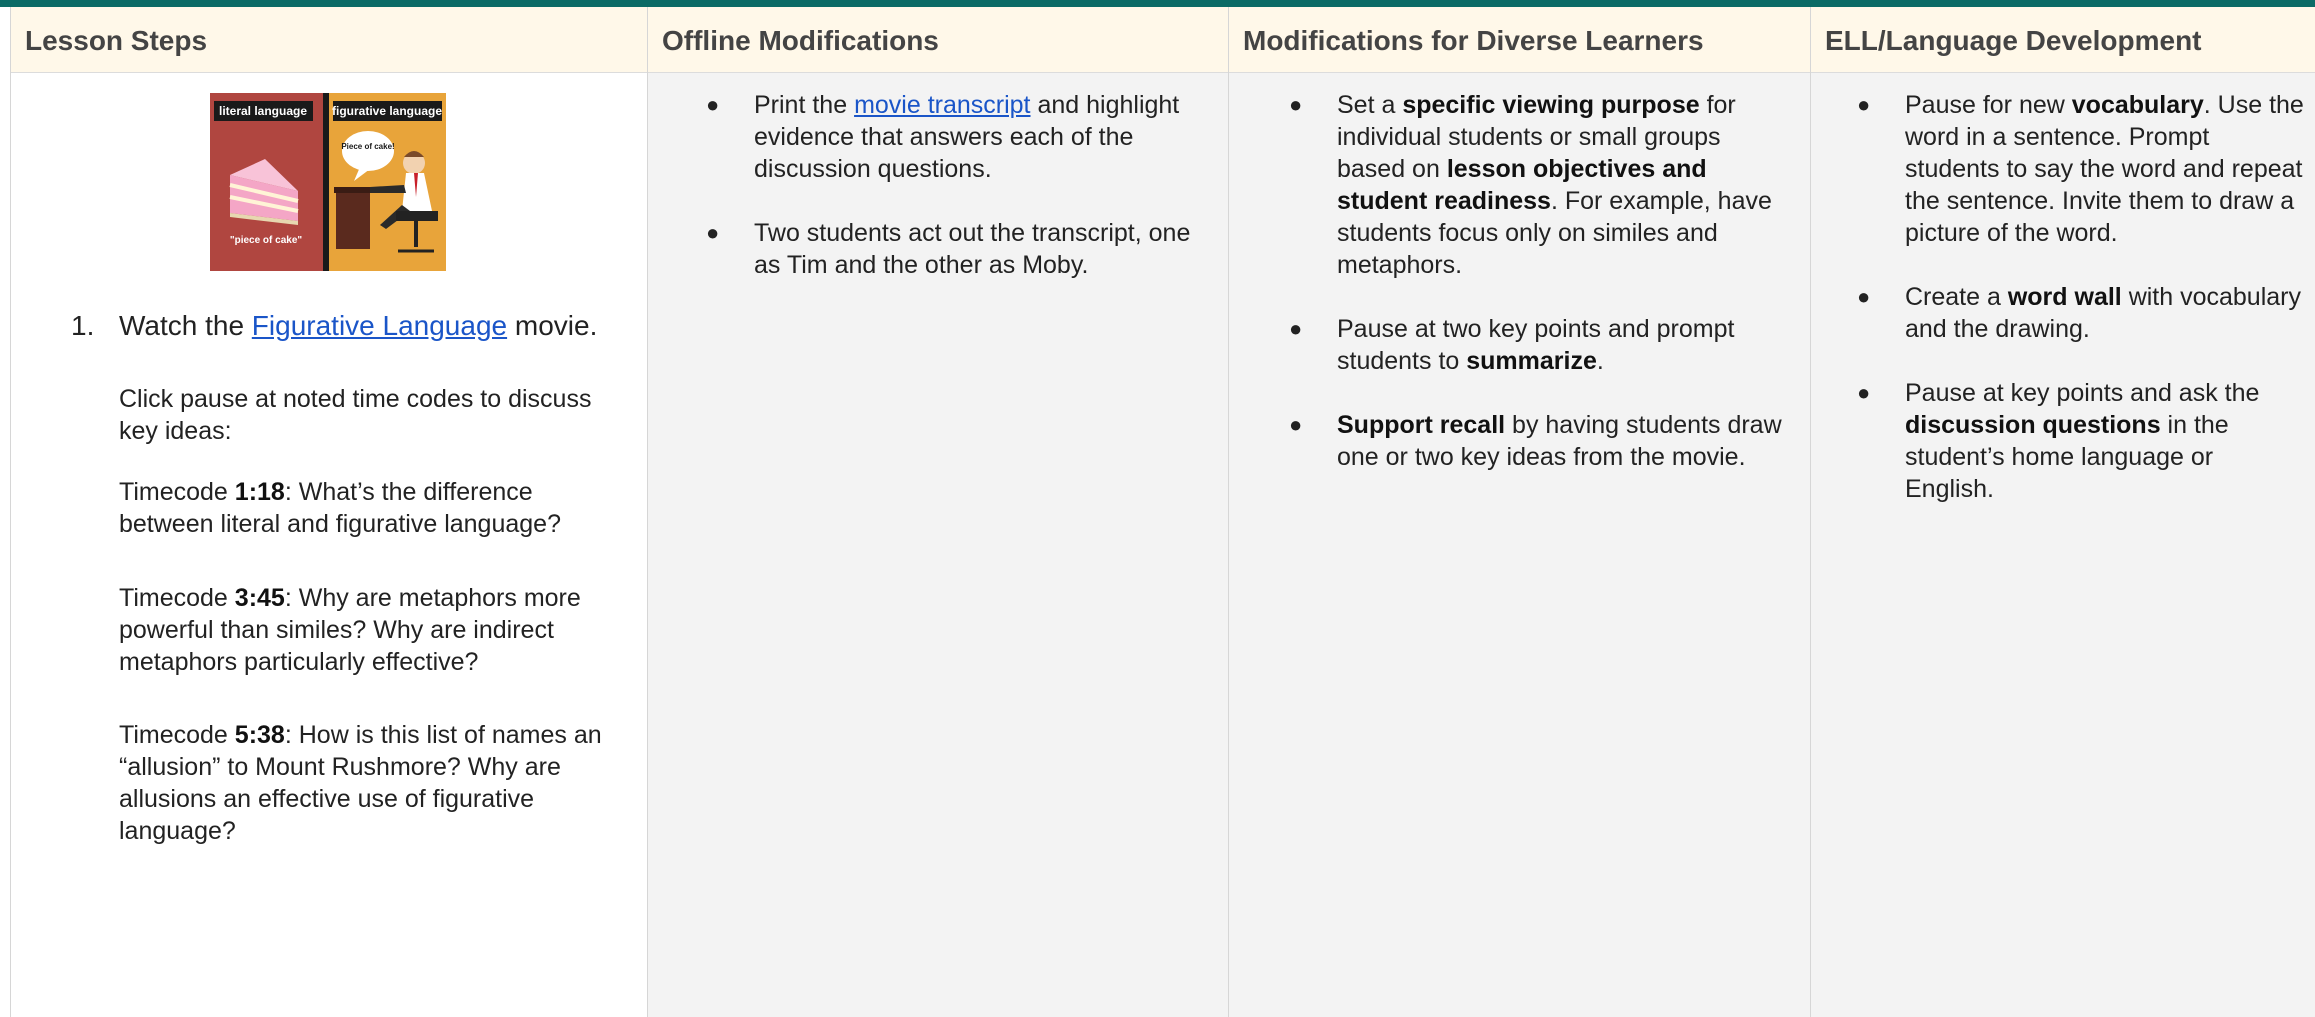 The height and width of the screenshot is (1017, 2315). I want to click on header-ell-language: ELL/Language Development, so click(2013, 40).